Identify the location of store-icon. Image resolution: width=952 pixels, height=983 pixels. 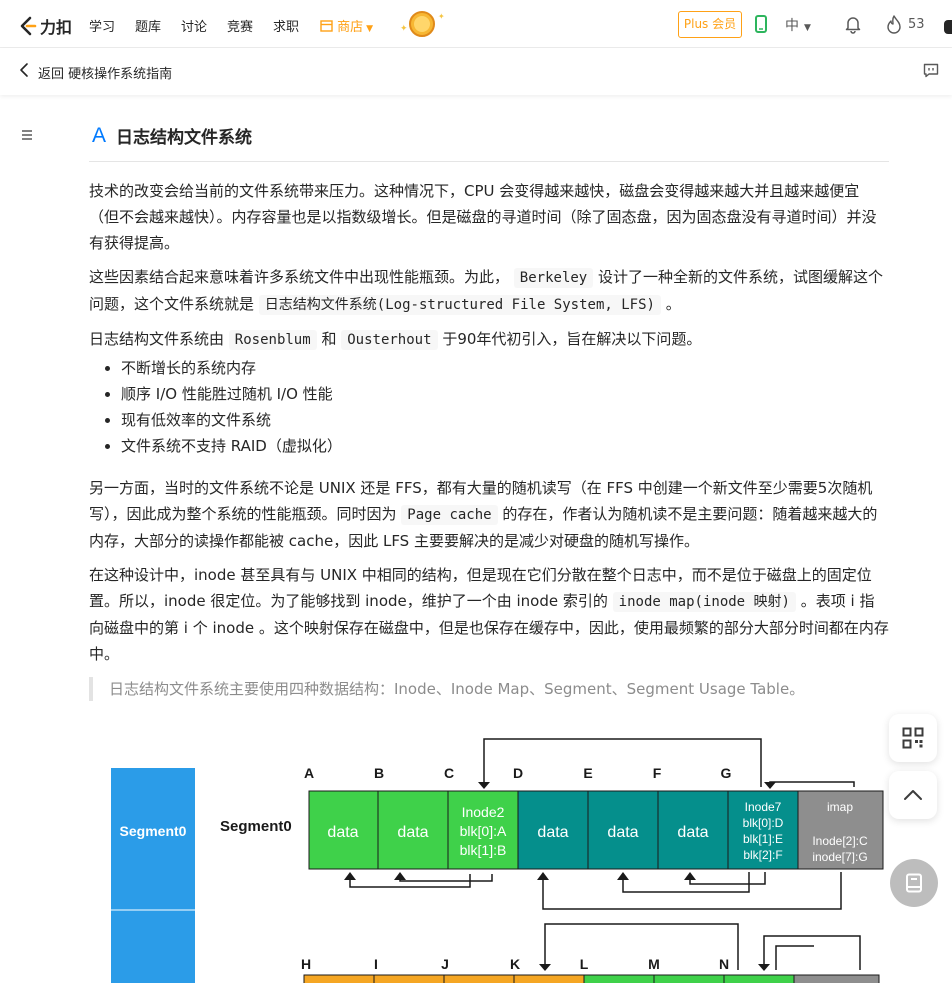
(326, 26).